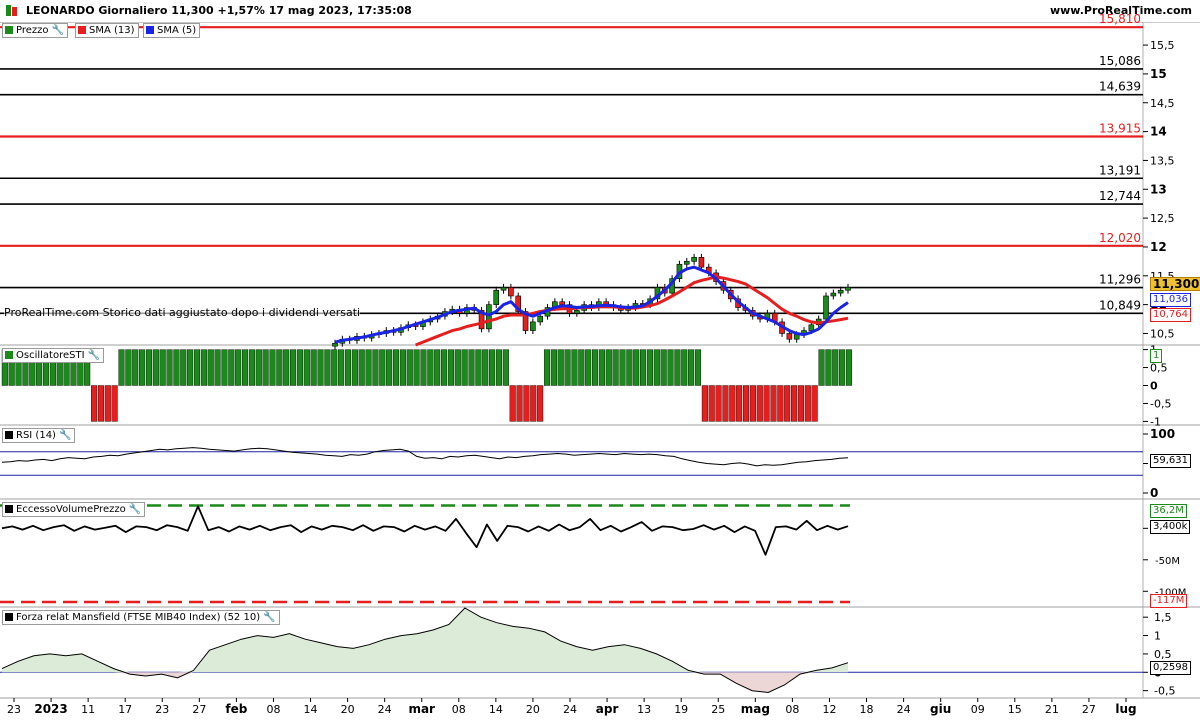  I want to click on legend-rsi: RSI (14) 🔧, so click(39, 435).